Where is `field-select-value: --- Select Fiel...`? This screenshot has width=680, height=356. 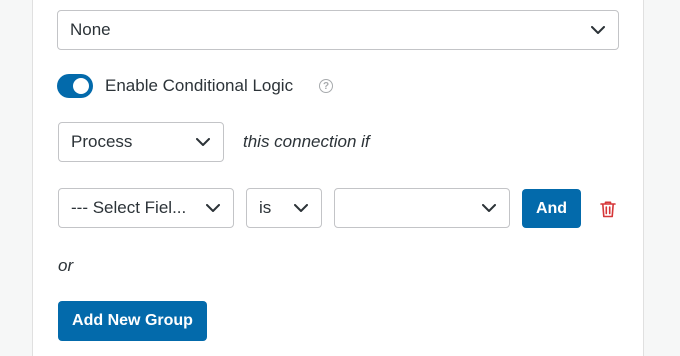 field-select-value: --- Select Fiel... is located at coordinates (129, 207).